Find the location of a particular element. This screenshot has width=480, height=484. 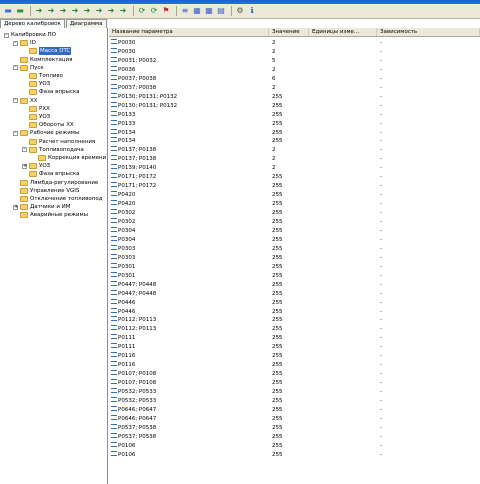

table-row: P0036 2 - is located at coordinates (294, 69).